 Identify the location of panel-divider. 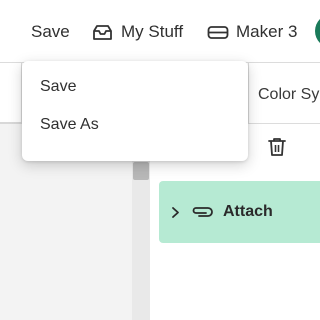
(248, 93).